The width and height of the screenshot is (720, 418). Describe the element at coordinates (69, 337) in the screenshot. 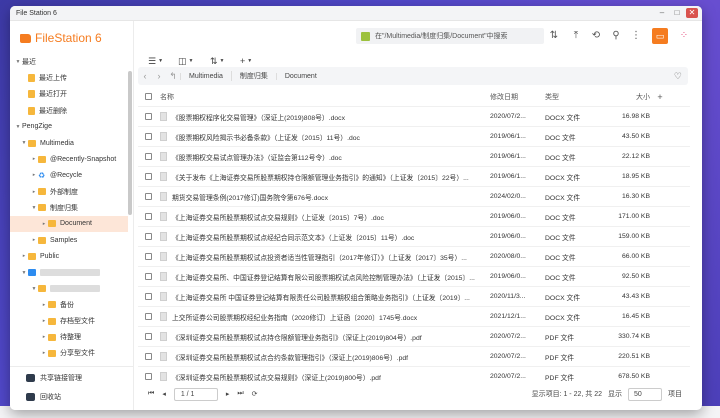

I see `sidebar-folder: ▸ 待整理` at that location.